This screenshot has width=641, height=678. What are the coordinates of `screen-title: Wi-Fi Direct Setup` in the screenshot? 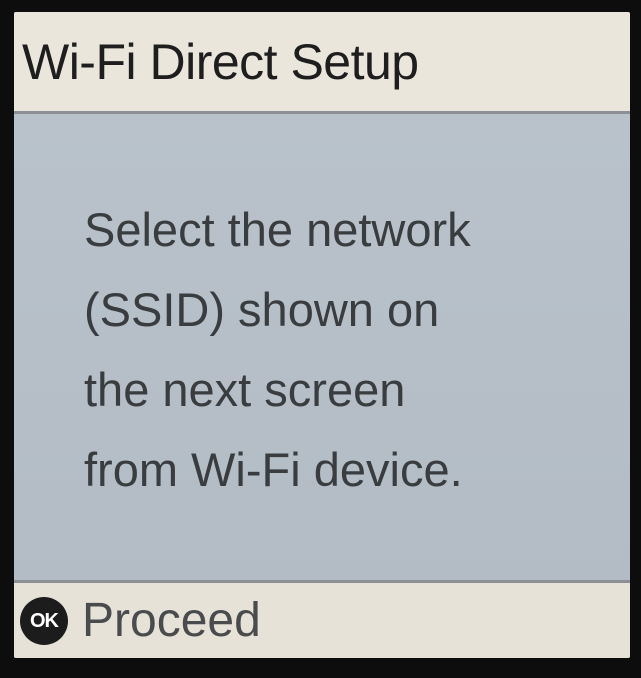 It's located at (220, 62).